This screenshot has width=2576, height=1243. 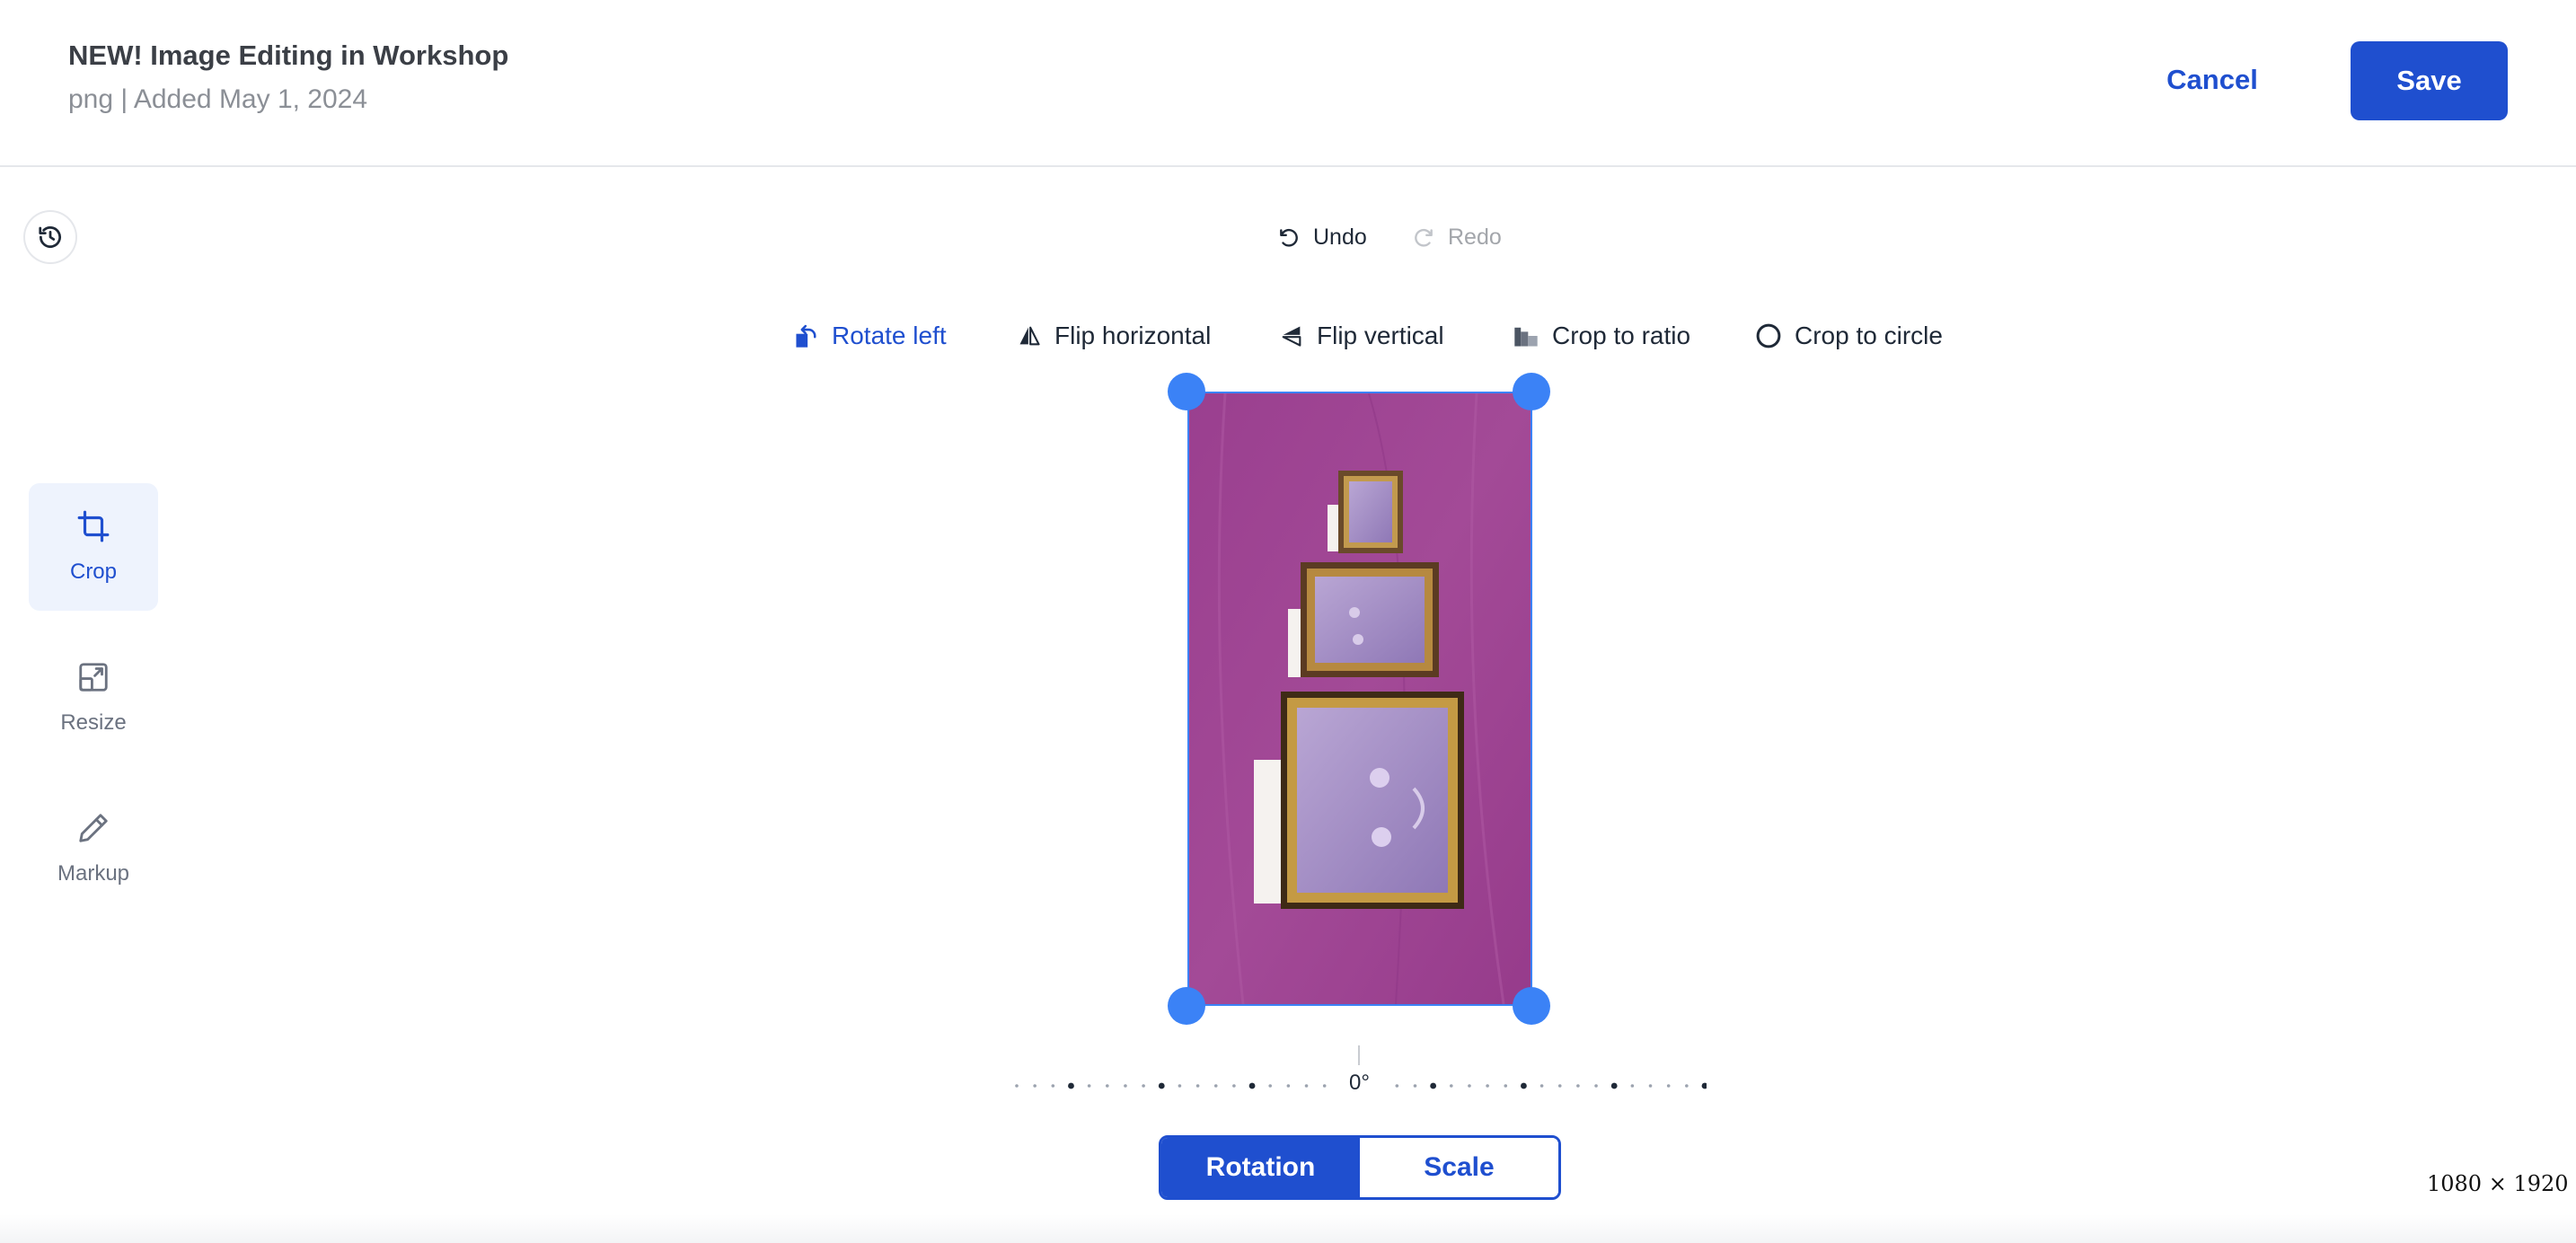 What do you see at coordinates (1869, 335) in the screenshot?
I see `crop-to-circle-label: Crop to circle` at bounding box center [1869, 335].